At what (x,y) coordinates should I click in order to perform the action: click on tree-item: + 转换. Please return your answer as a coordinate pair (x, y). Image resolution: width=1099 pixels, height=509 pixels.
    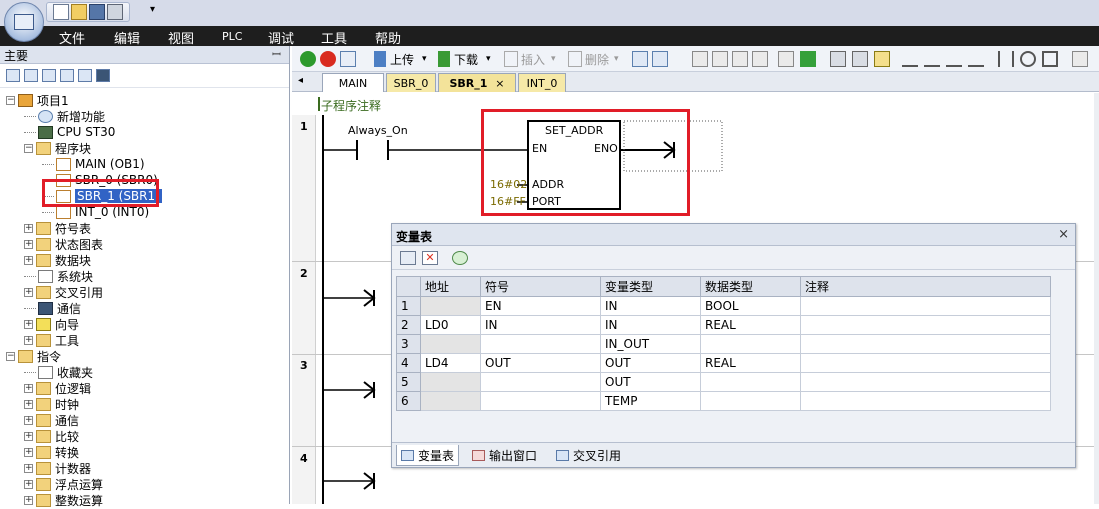
    Looking at the image, I should click on (51, 452).